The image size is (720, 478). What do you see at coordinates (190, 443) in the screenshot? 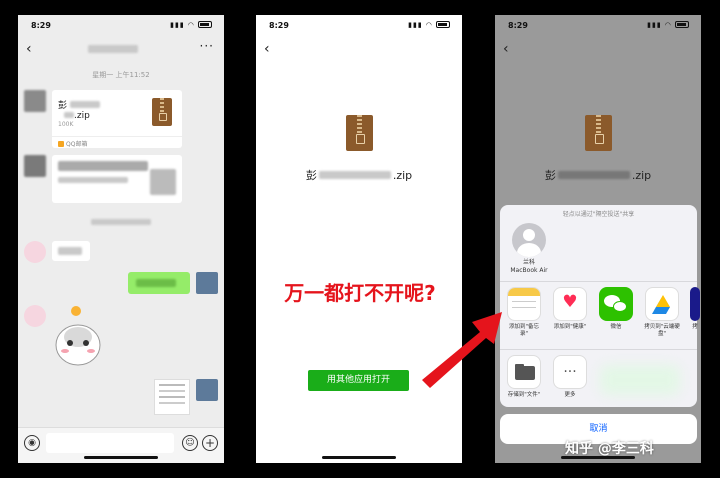
I see `emoji-icon: ☺` at bounding box center [190, 443].